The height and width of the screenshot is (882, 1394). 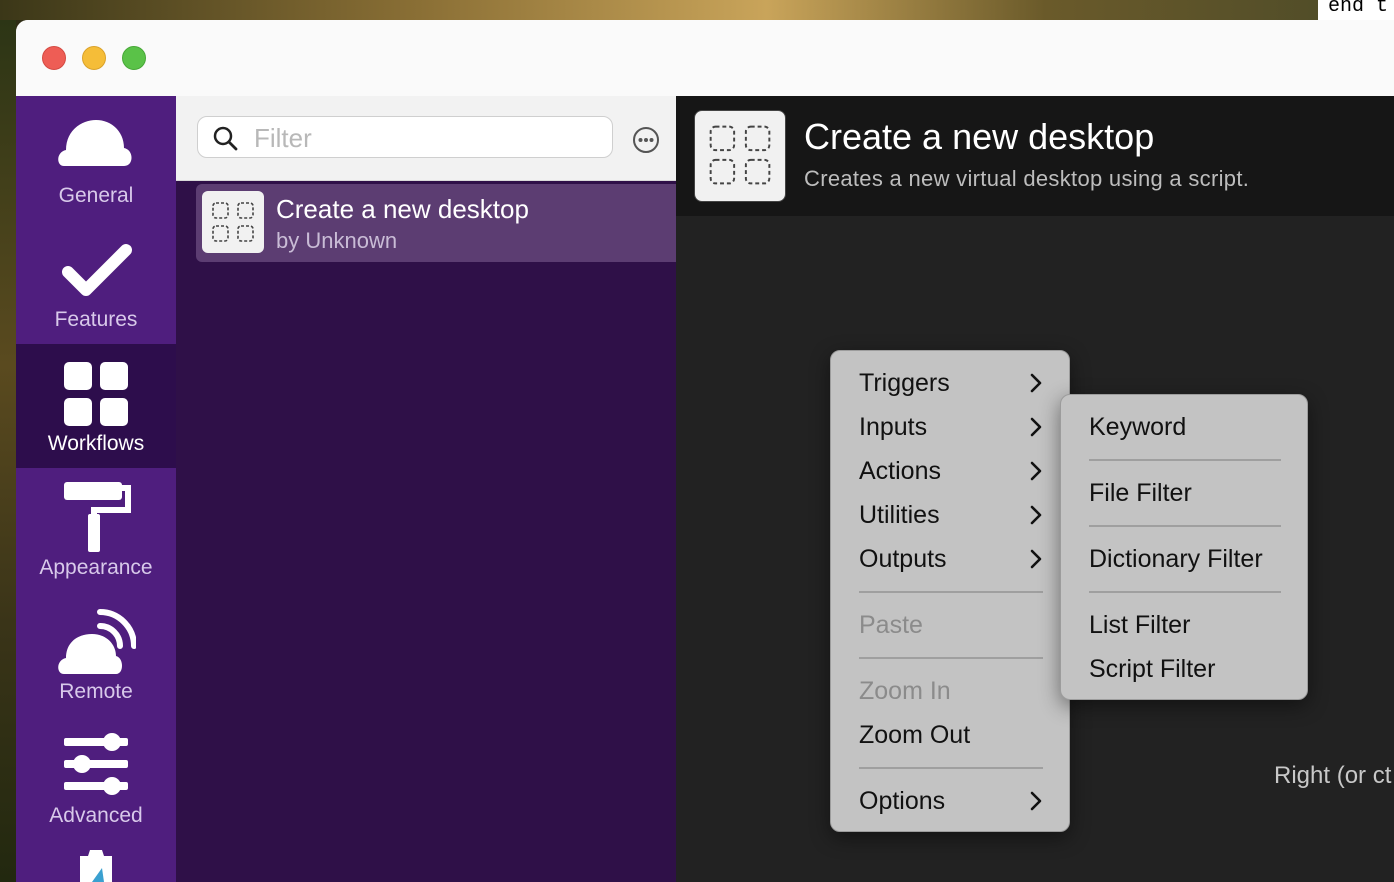 I want to click on workflow-author: by Unknown, so click(x=337, y=240).